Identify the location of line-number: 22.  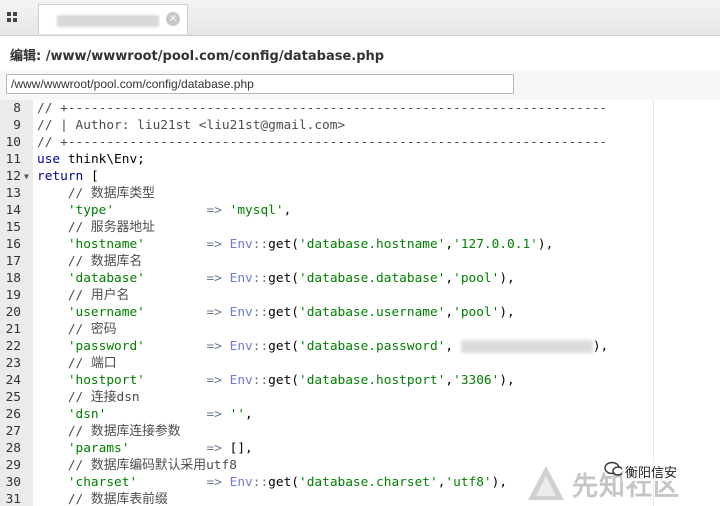
(13, 346).